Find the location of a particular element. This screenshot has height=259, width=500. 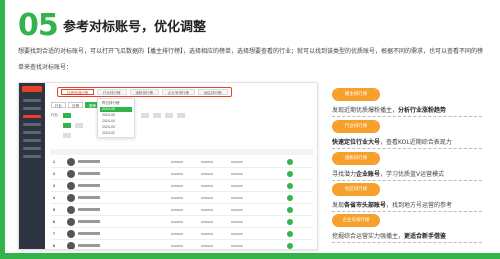

tab-industry-ranking: 行业排行榜 is located at coordinates (112, 92).